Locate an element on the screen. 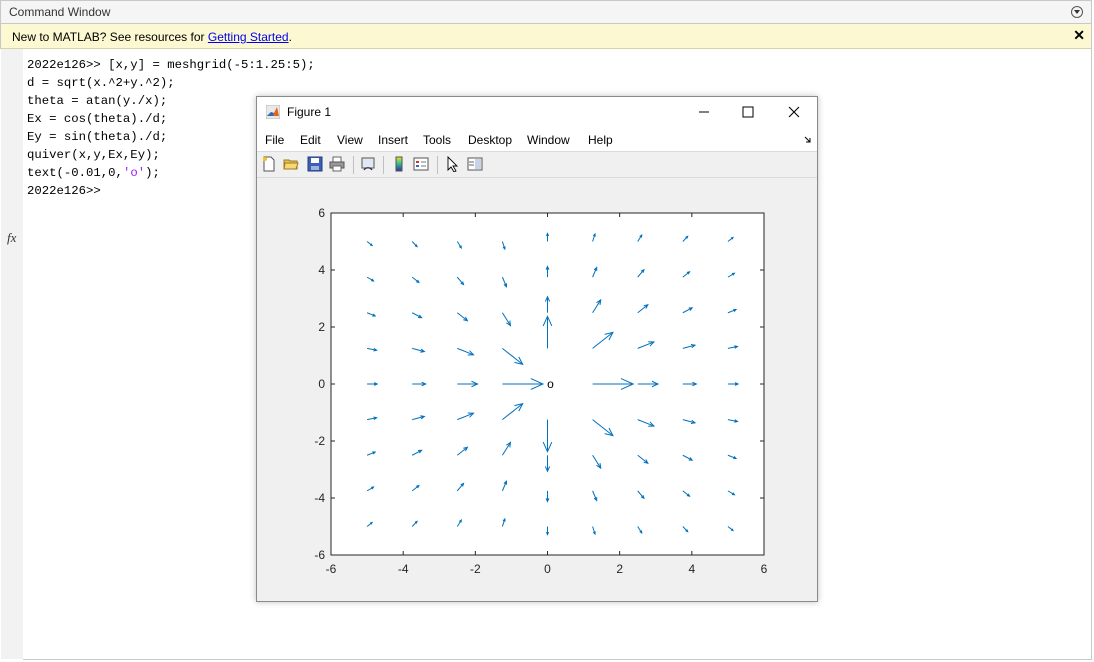 The image size is (1094, 662). figure-title: Figure 1 is located at coordinates (309, 112).